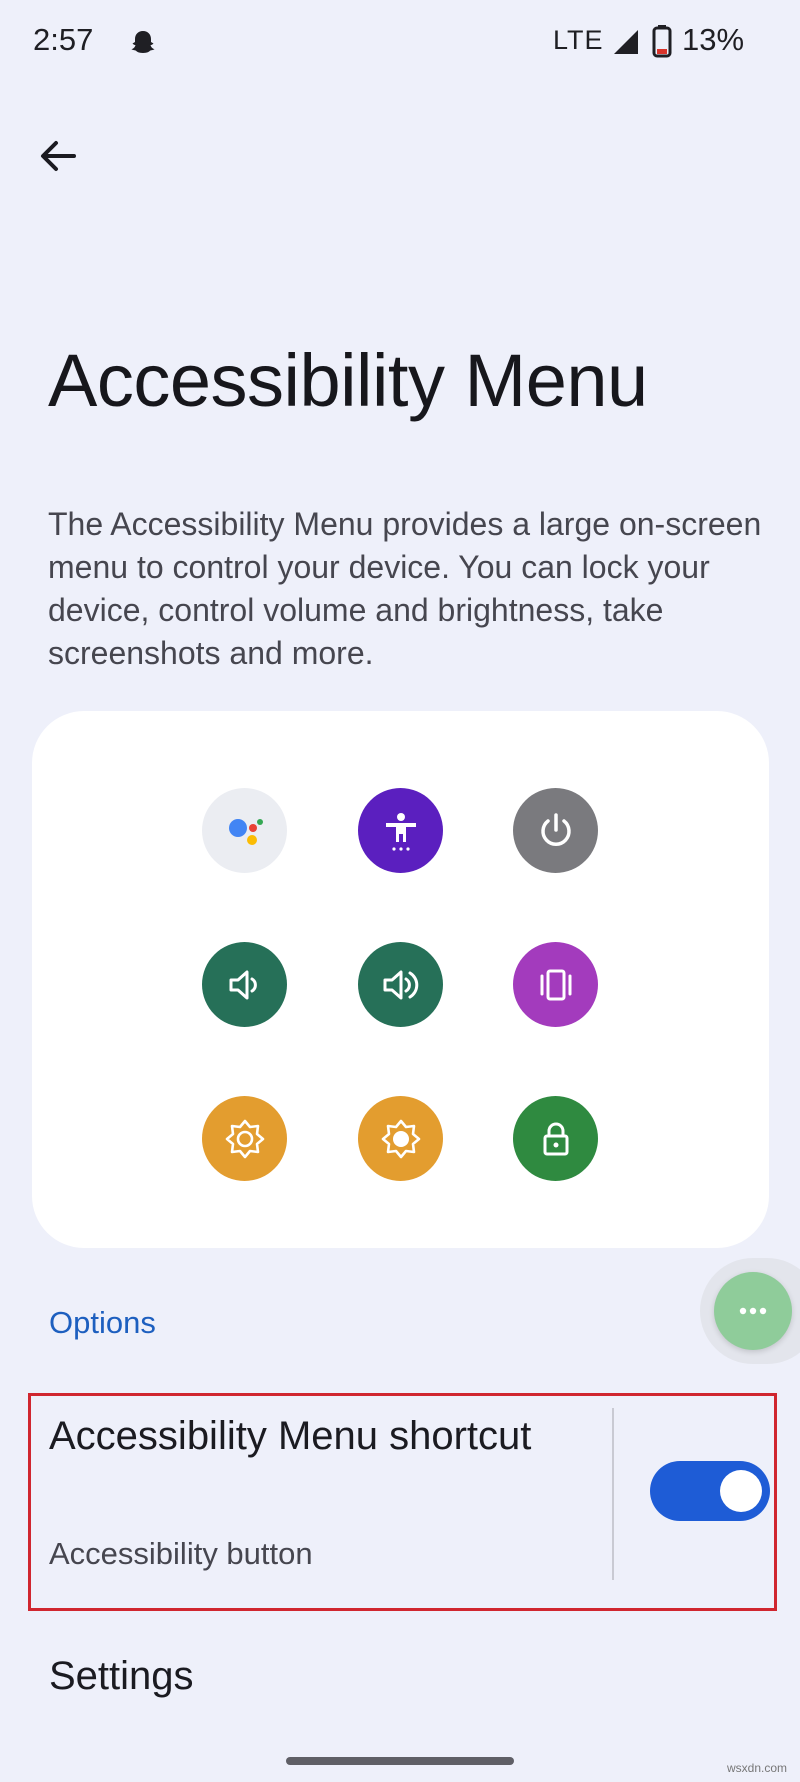  Describe the element at coordinates (741, 1491) in the screenshot. I see `toggle-knob` at that location.